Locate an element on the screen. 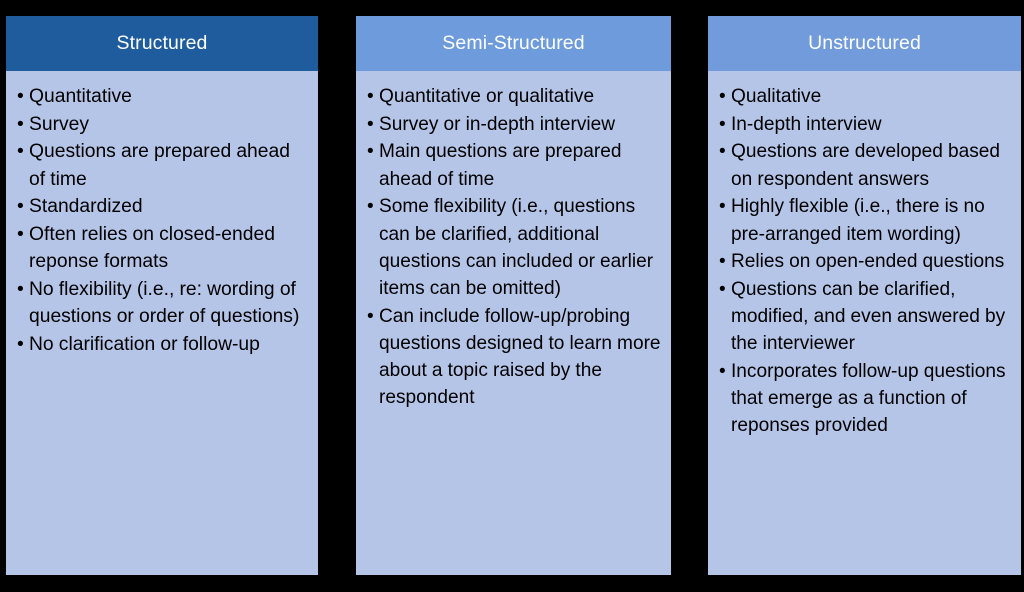 This screenshot has width=1024, height=592. list-item: Survey is located at coordinates (162, 124).